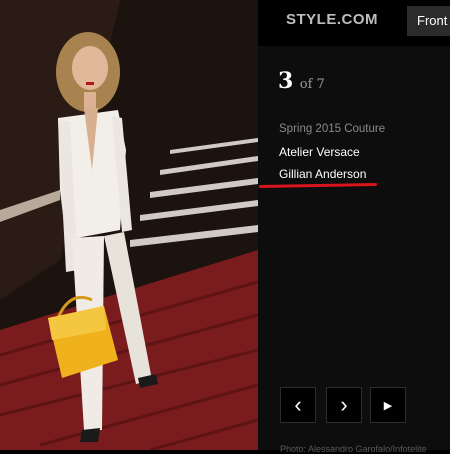  Describe the element at coordinates (353, 449) in the screenshot. I see `photo-credit: Photo: Alessandro Garofalo/Infotelite` at that location.